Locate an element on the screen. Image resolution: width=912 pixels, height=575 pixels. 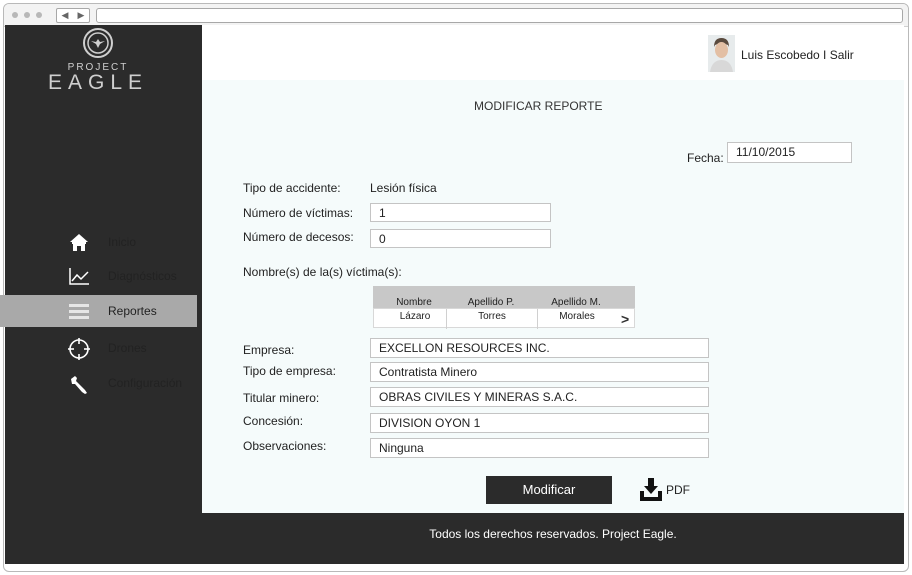
download-icon is located at coordinates (651, 490).